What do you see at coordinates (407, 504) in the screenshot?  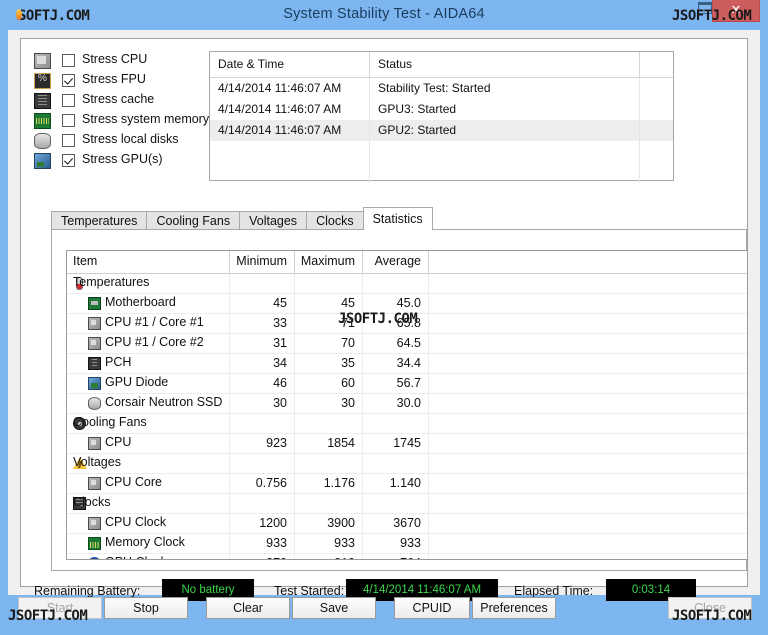 I see `table-row: Clocks` at bounding box center [407, 504].